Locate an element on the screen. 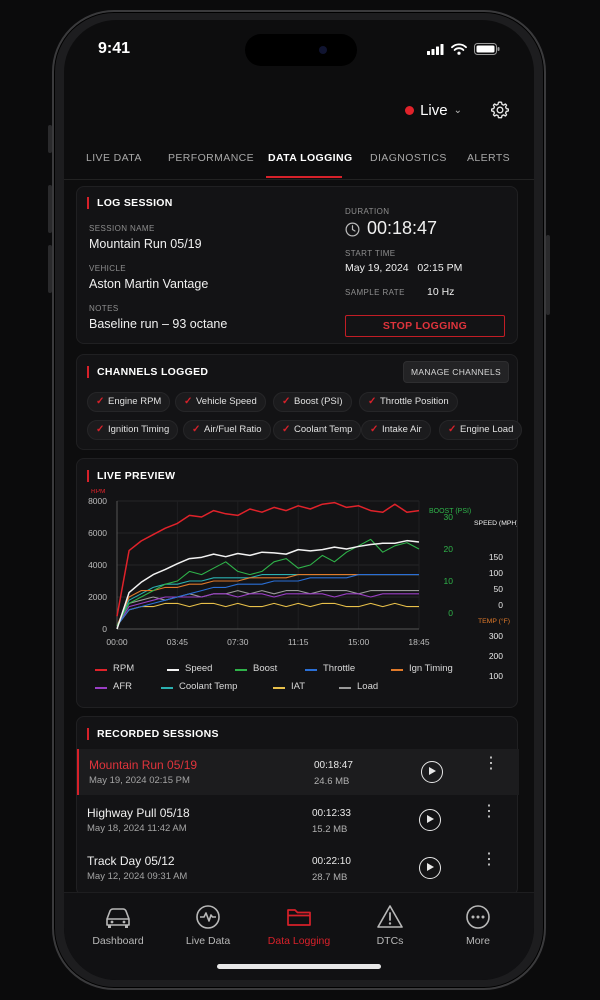 The width and height of the screenshot is (600, 1000). stop-logging-button: STOP LOGGING is located at coordinates (425, 326).